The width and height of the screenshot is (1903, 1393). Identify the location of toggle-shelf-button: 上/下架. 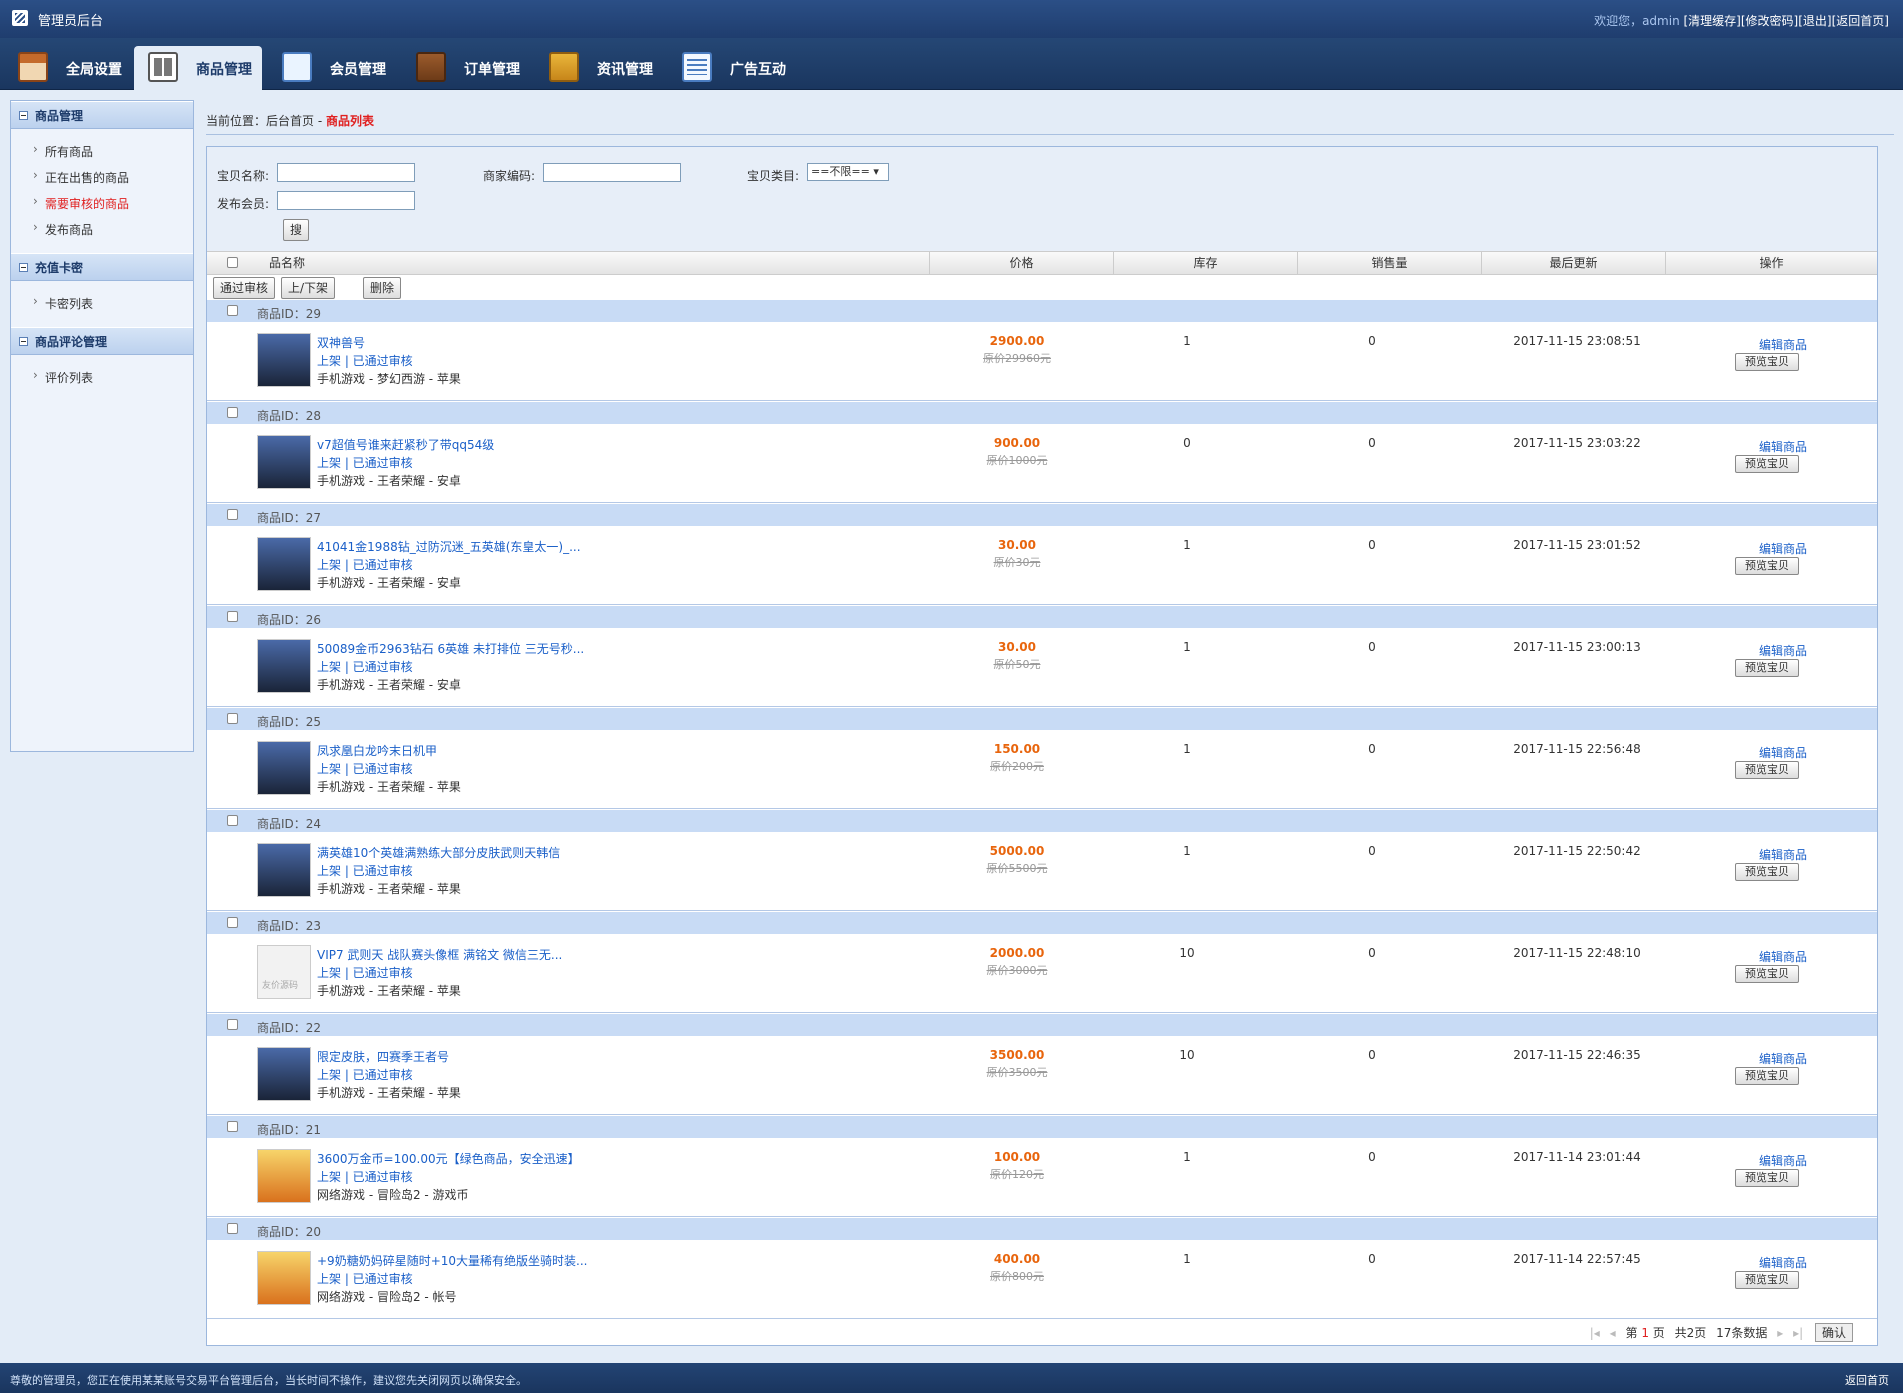
(308, 288).